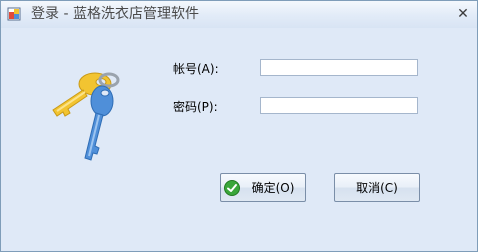 The width and height of the screenshot is (478, 252). What do you see at coordinates (239, 14) in the screenshot?
I see `title-bar: 登录 - 蓝格洗衣店管理软件 ✕` at bounding box center [239, 14].